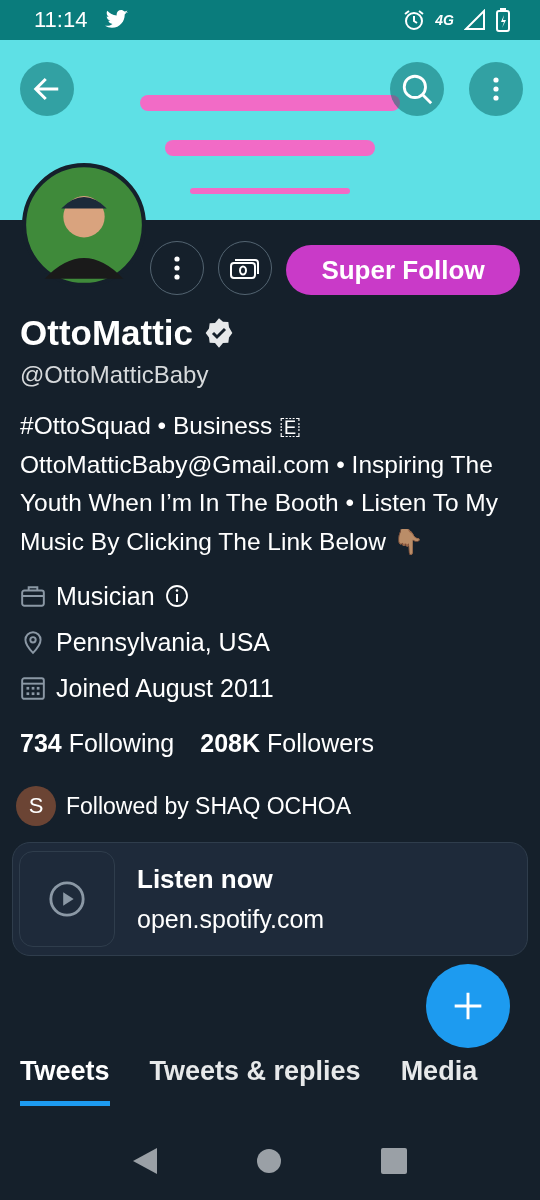 The height and width of the screenshot is (1200, 540). I want to click on link-title: Listen now, so click(205, 879).